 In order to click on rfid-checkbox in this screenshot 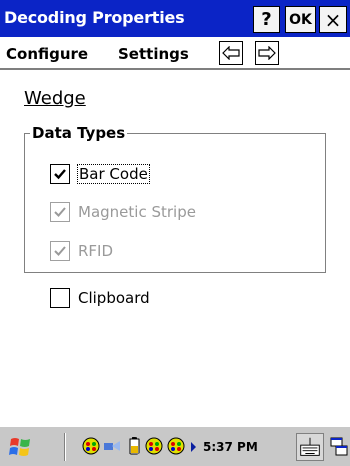, I will do `click(60, 251)`.